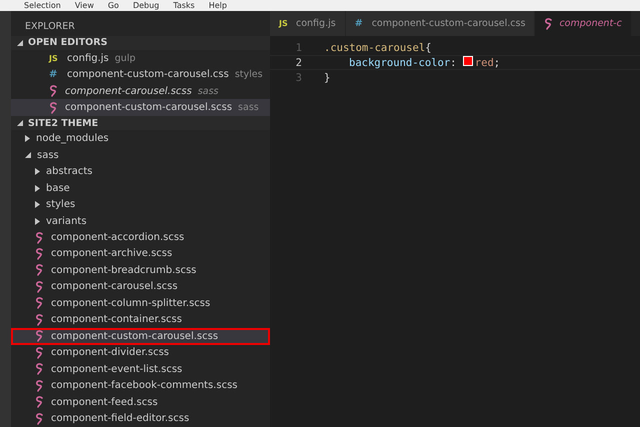 The height and width of the screenshot is (427, 640). What do you see at coordinates (50, 27) in the screenshot?
I see `explorer-title: EXPLORER` at bounding box center [50, 27].